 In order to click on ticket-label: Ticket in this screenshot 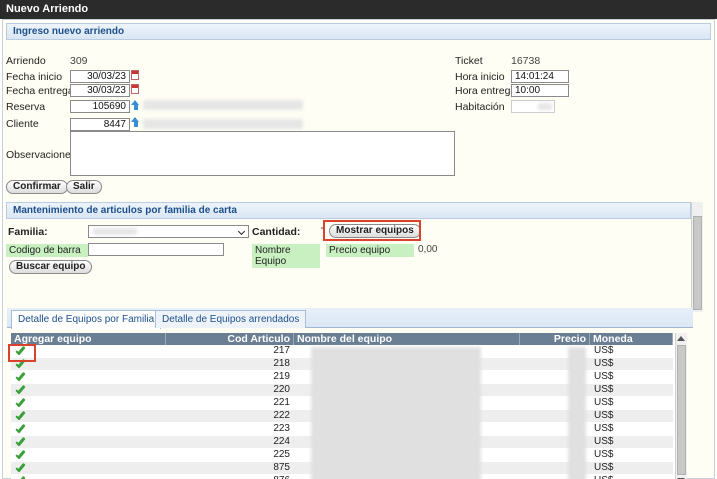, I will do `click(469, 61)`.